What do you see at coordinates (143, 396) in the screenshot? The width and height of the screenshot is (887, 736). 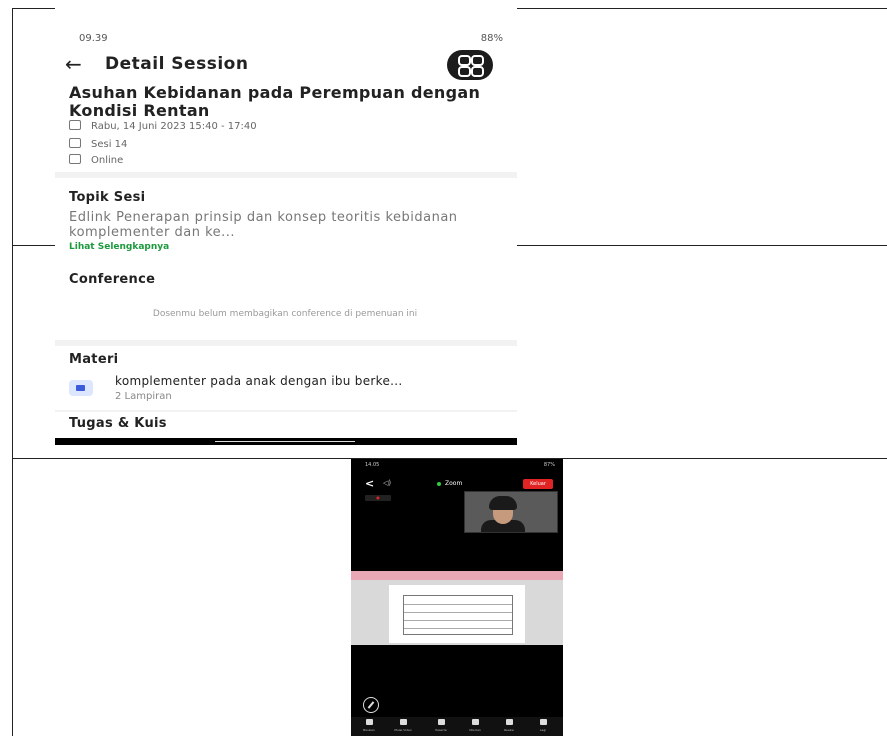 I see `materi-item-attachments: 2 Lampiran` at bounding box center [143, 396].